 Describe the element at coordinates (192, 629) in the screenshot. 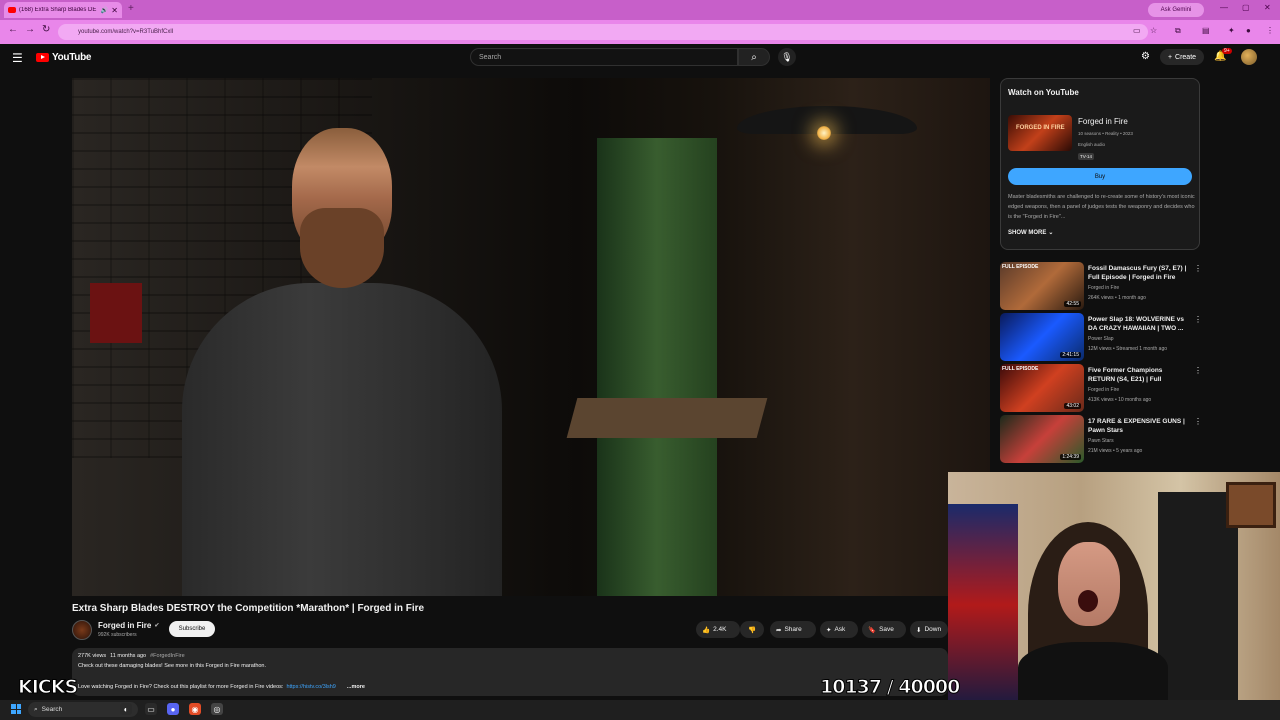

I see `subscribe-button: Subscribe` at that location.